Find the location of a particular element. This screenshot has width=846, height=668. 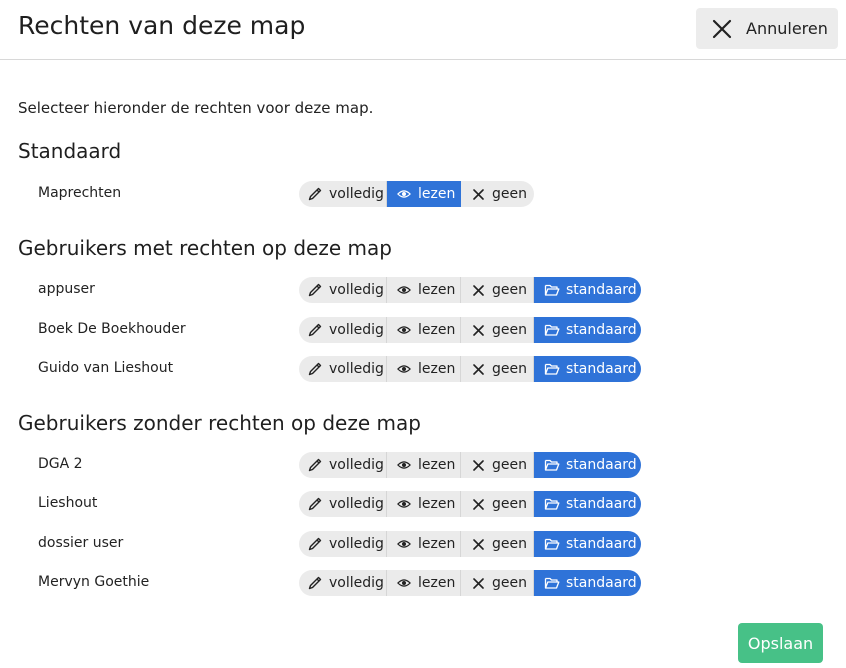

row-label: Boek De Boekhouder is located at coordinates (112, 329).